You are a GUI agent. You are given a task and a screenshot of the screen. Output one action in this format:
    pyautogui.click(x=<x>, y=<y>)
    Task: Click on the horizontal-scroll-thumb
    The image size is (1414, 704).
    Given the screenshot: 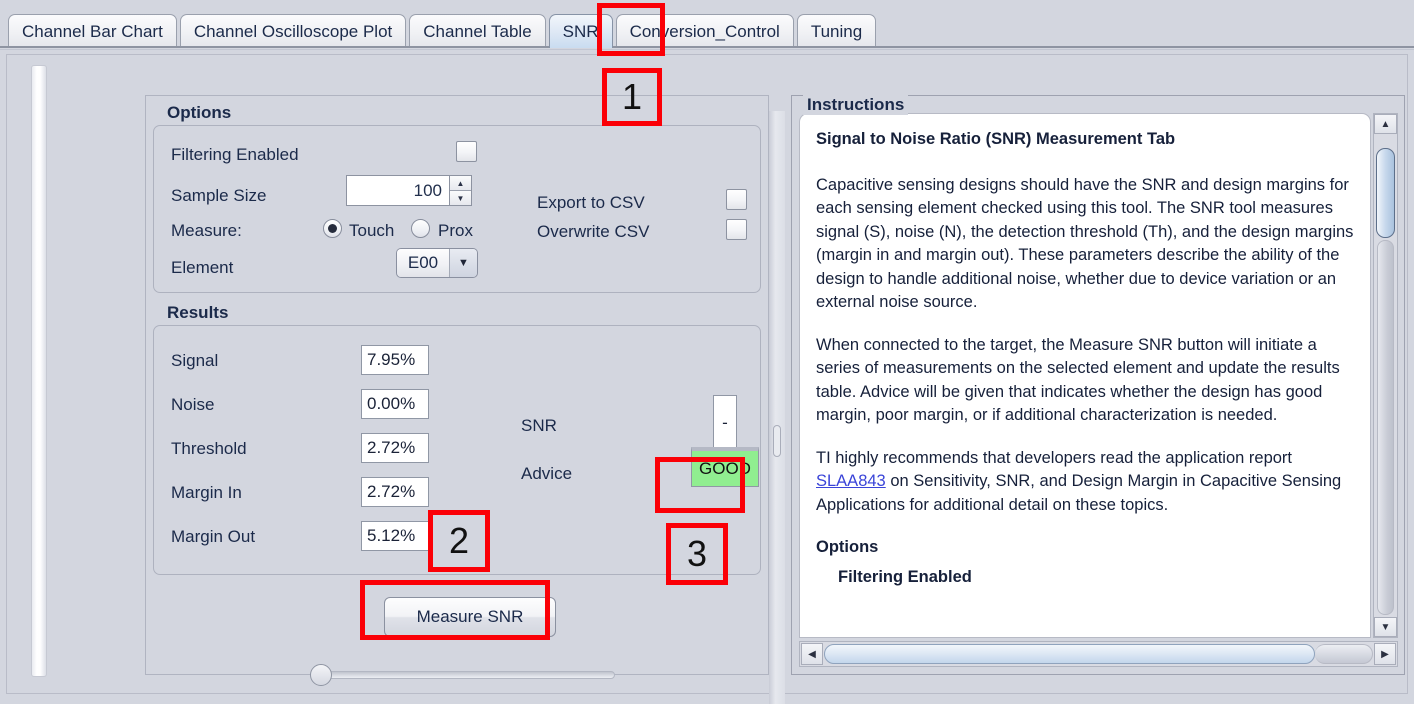 What is the action you would take?
    pyautogui.click(x=1069, y=654)
    